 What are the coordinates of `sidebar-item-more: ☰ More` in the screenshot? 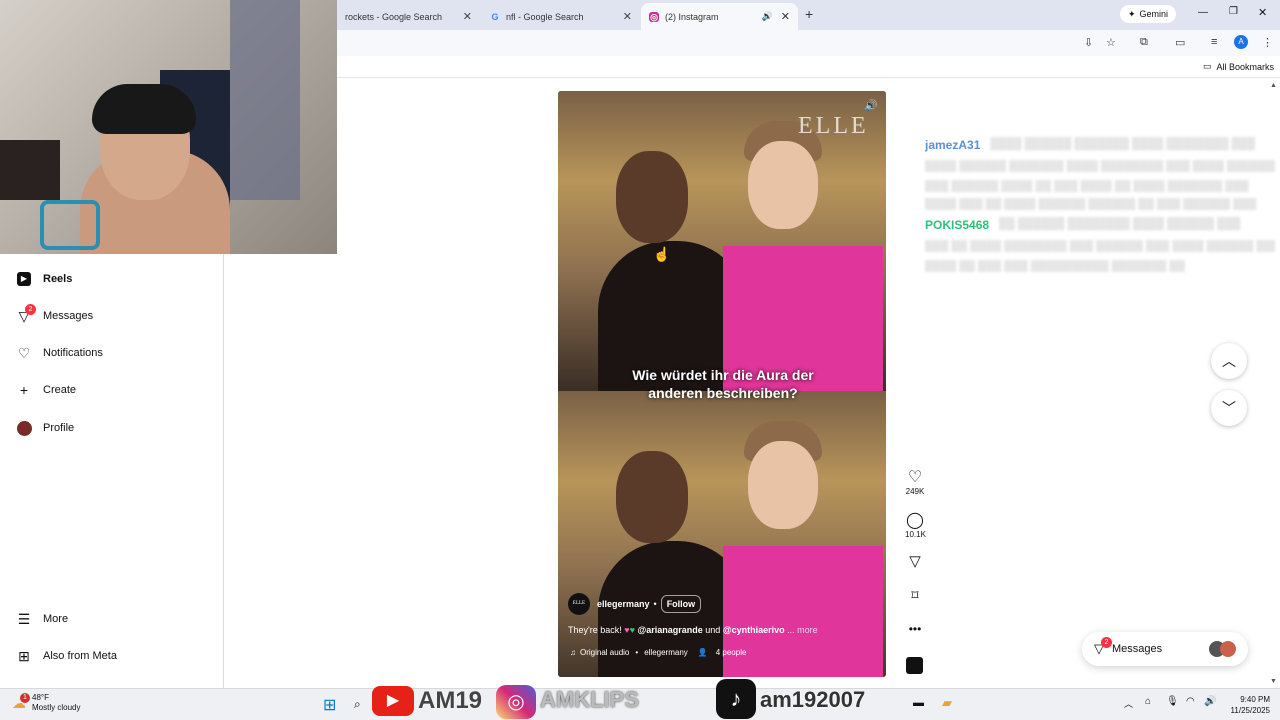 It's located at (42, 619).